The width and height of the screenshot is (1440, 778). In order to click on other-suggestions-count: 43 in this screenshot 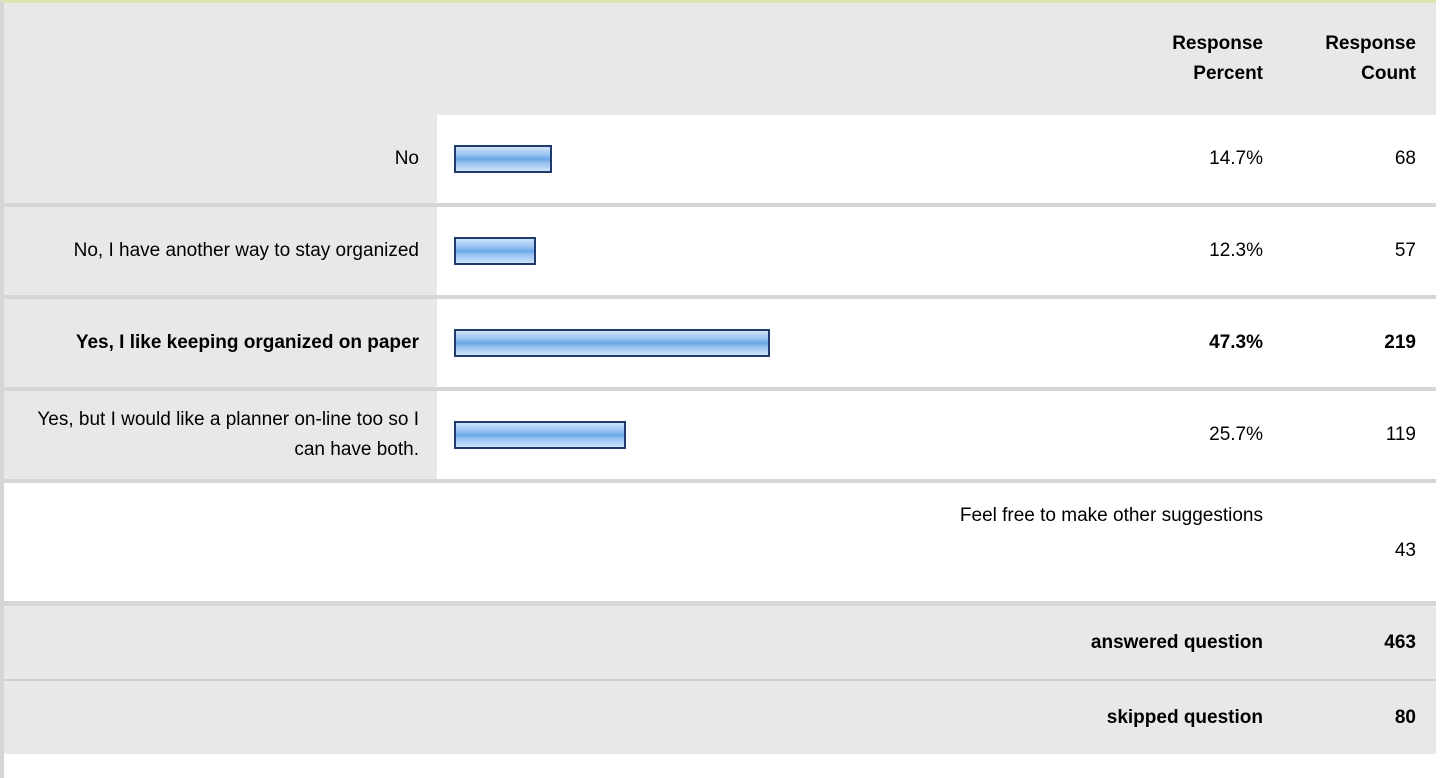, I will do `click(1359, 543)`.